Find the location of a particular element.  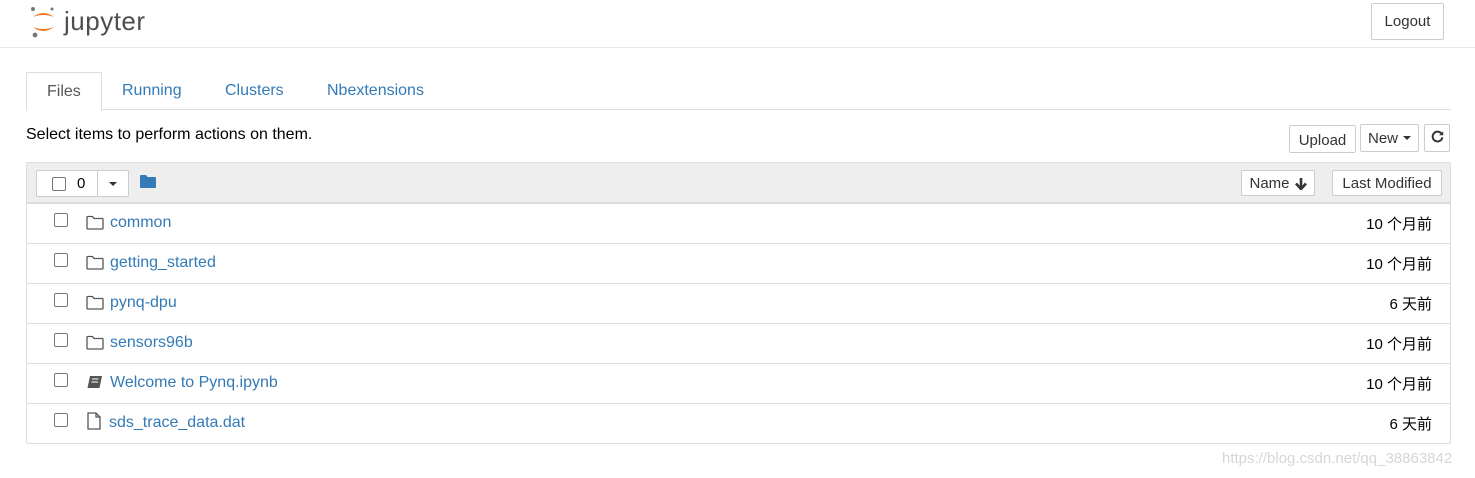

refresh-icon is located at coordinates (1437, 138).